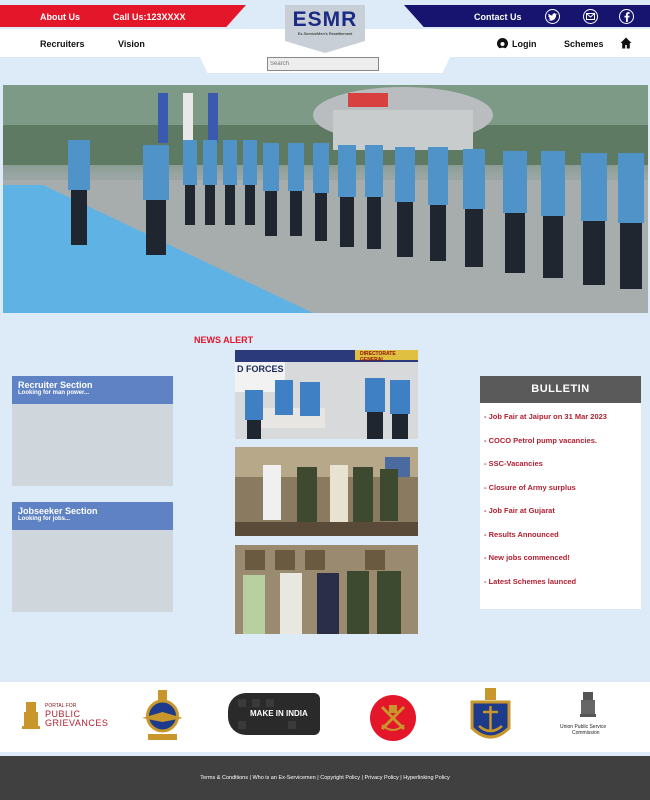  What do you see at coordinates (92, 571) in the screenshot?
I see `jobseeker-section-body` at bounding box center [92, 571].